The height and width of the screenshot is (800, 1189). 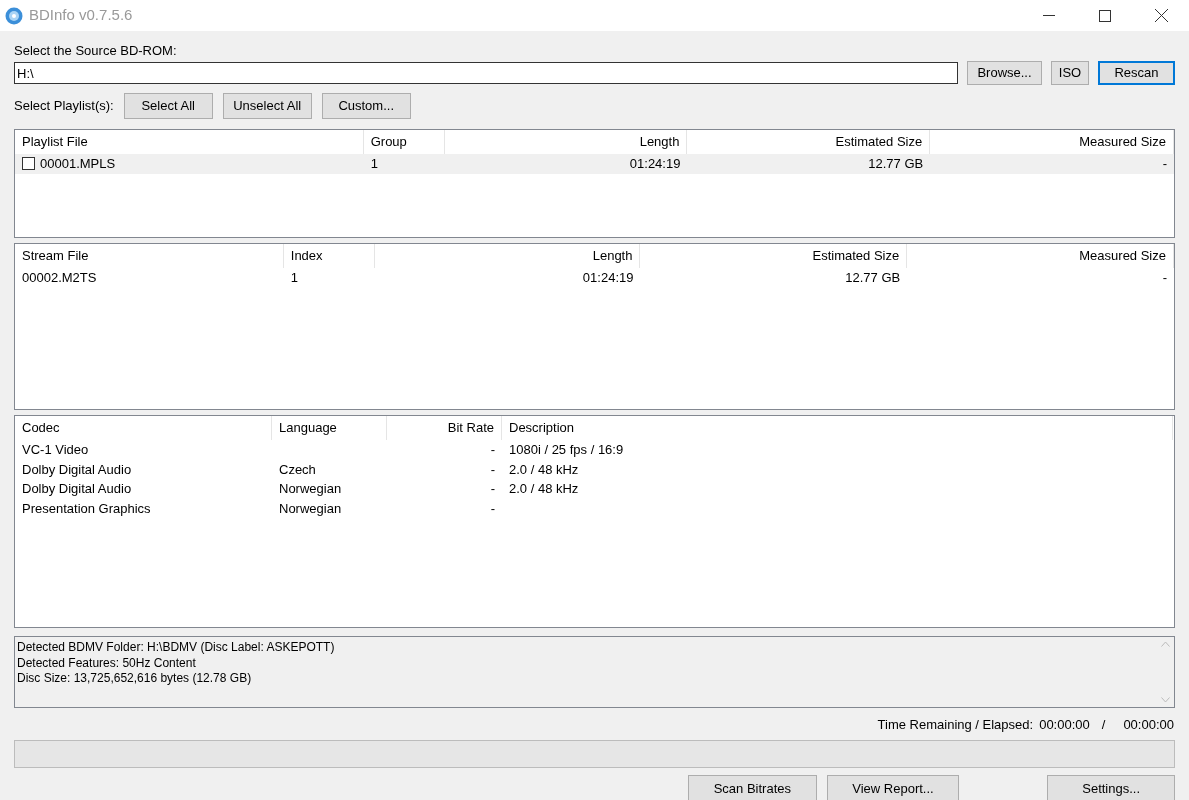 What do you see at coordinates (297, 469) in the screenshot?
I see `table-cell-text: Czech` at bounding box center [297, 469].